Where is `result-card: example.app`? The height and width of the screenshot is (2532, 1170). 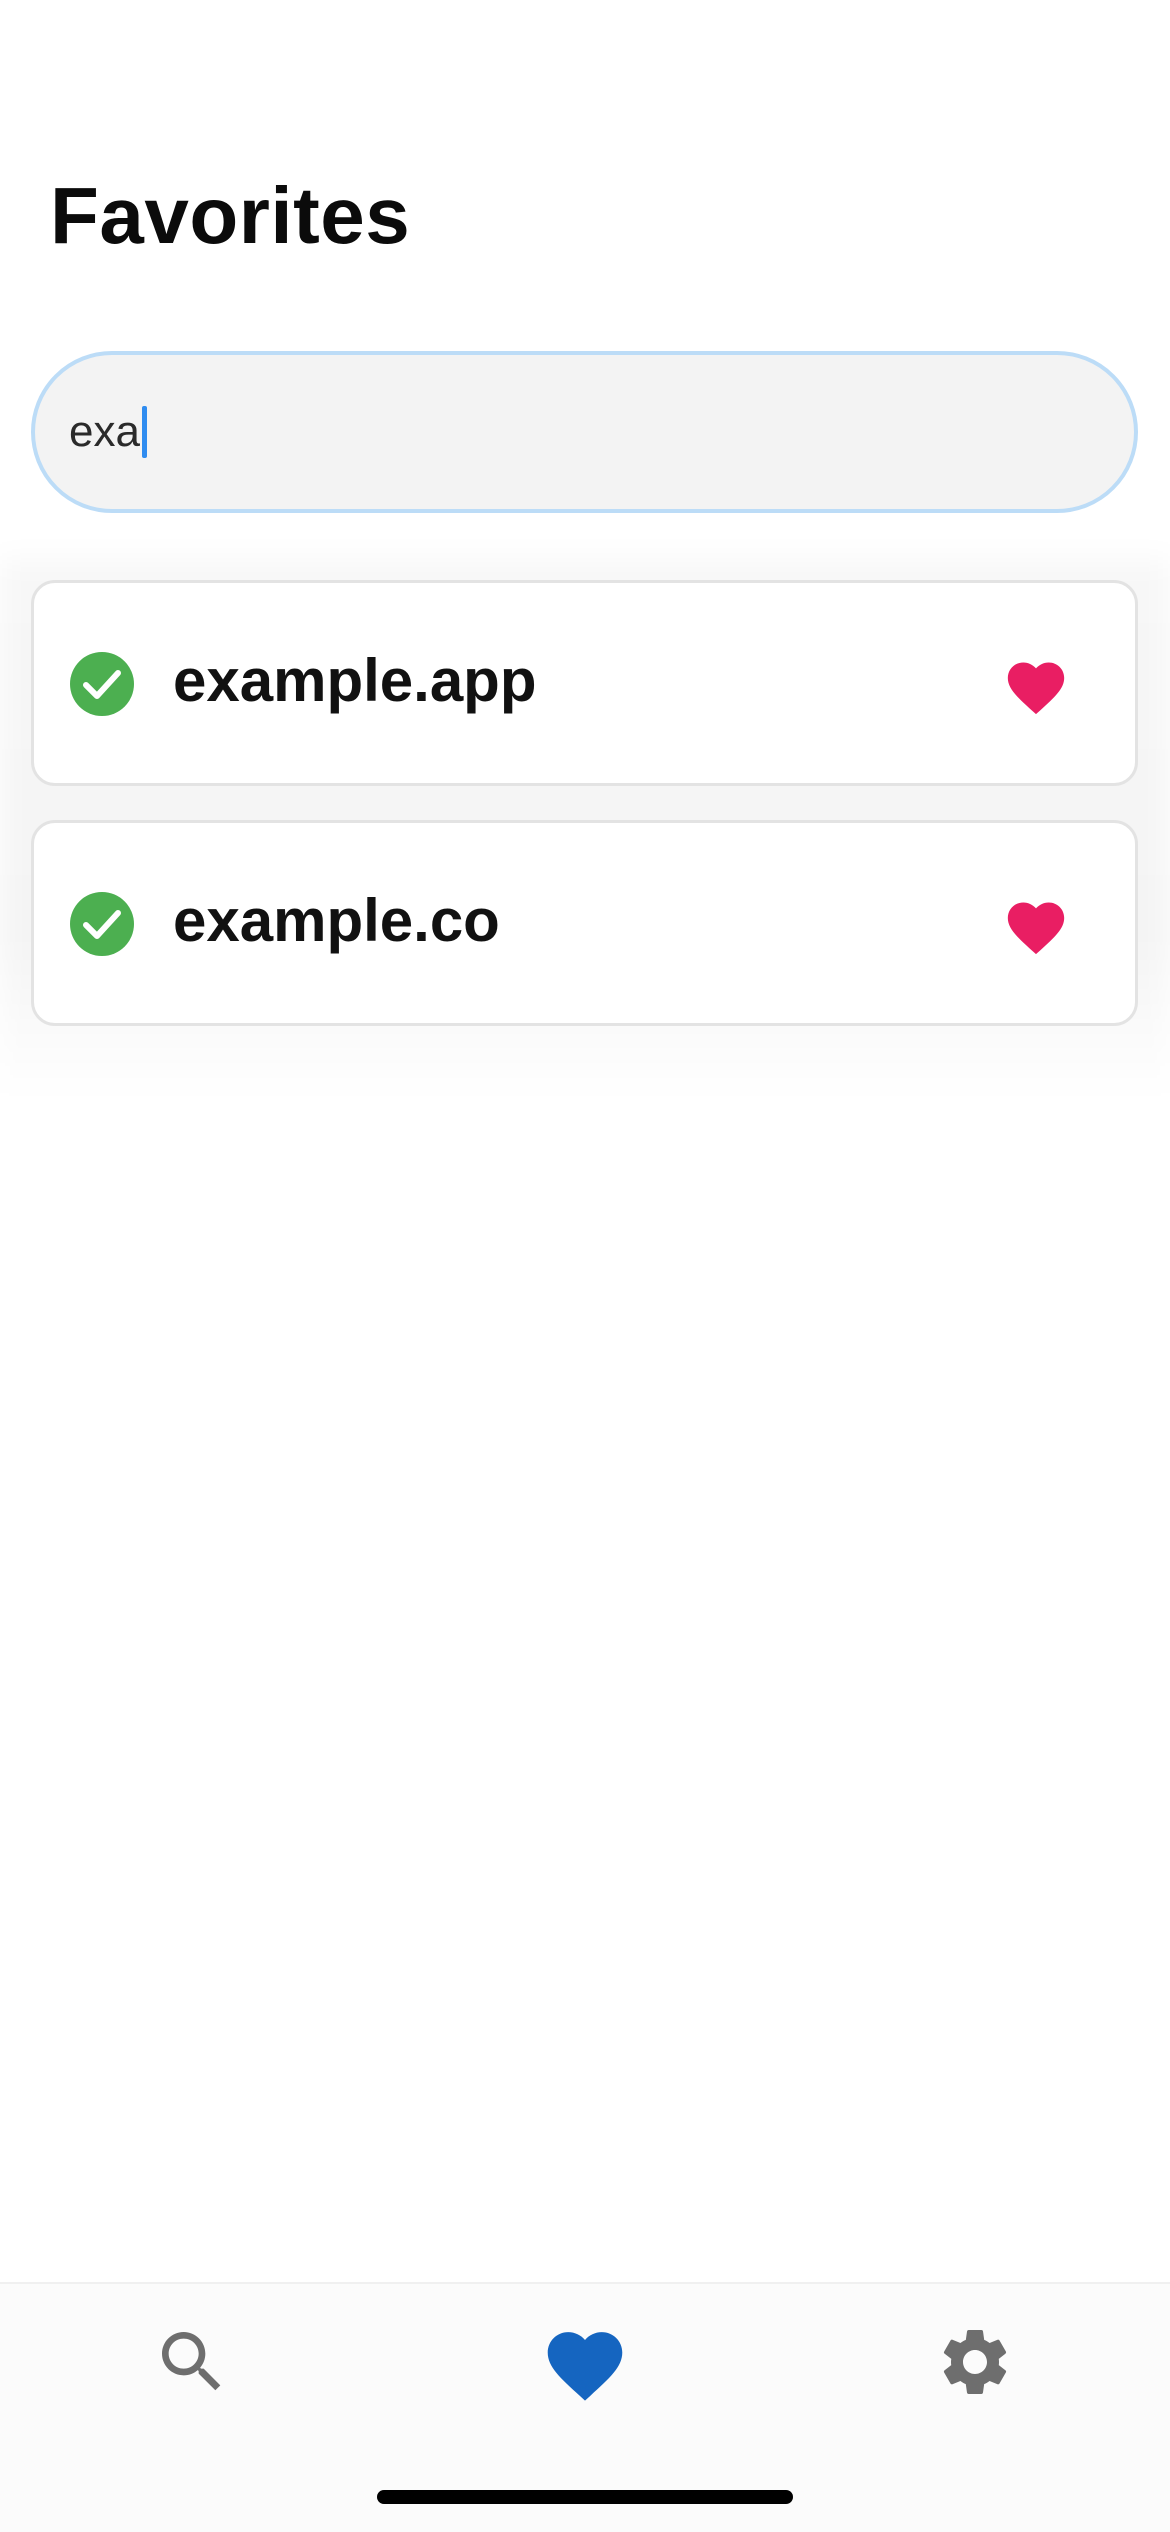
result-card: example.app is located at coordinates (584, 683).